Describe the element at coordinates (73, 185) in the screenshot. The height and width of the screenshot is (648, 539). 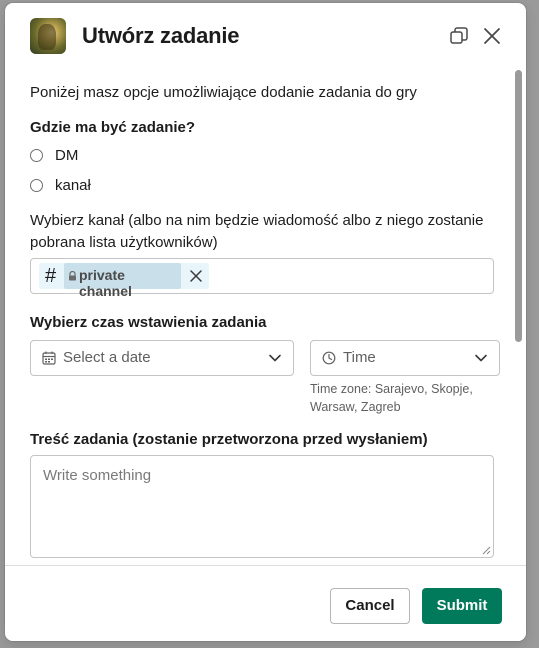
I see `radio-channel-label: kanał` at that location.